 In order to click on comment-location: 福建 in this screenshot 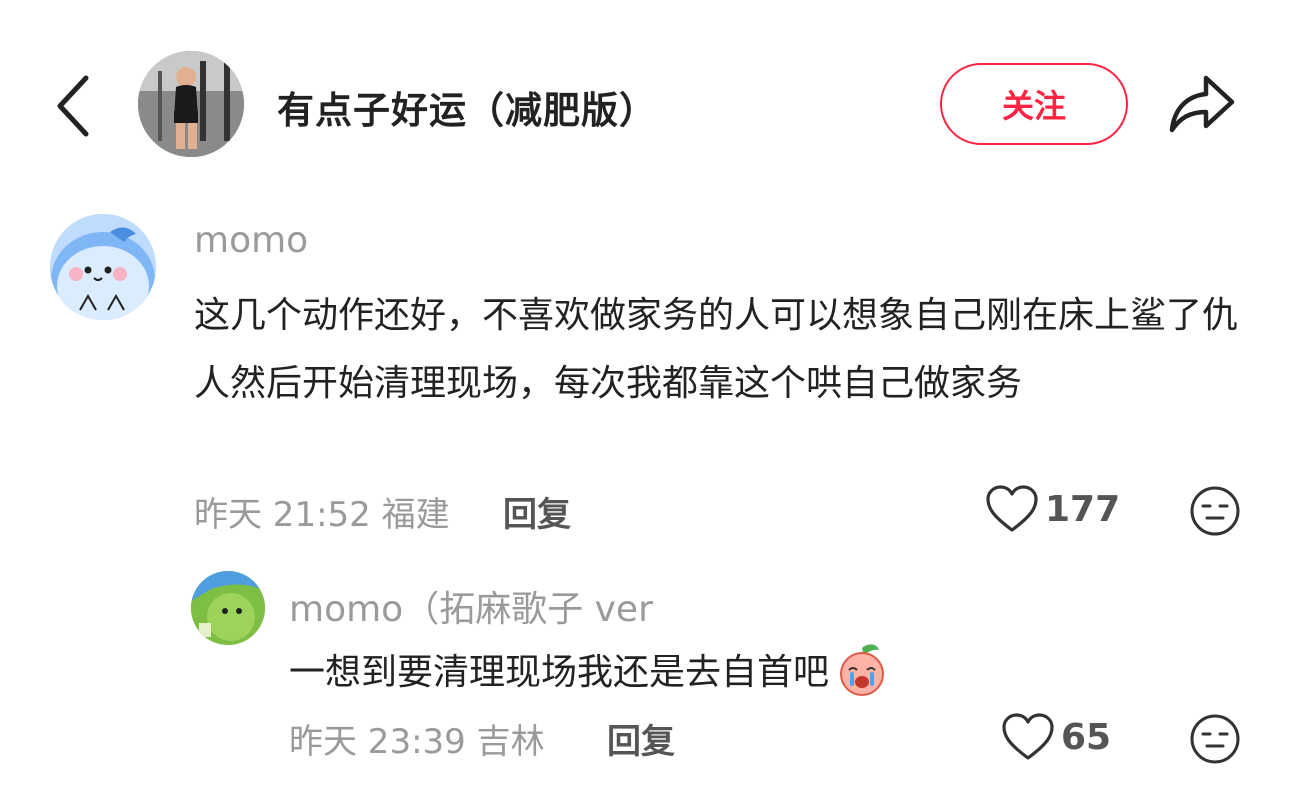, I will do `click(415, 515)`.